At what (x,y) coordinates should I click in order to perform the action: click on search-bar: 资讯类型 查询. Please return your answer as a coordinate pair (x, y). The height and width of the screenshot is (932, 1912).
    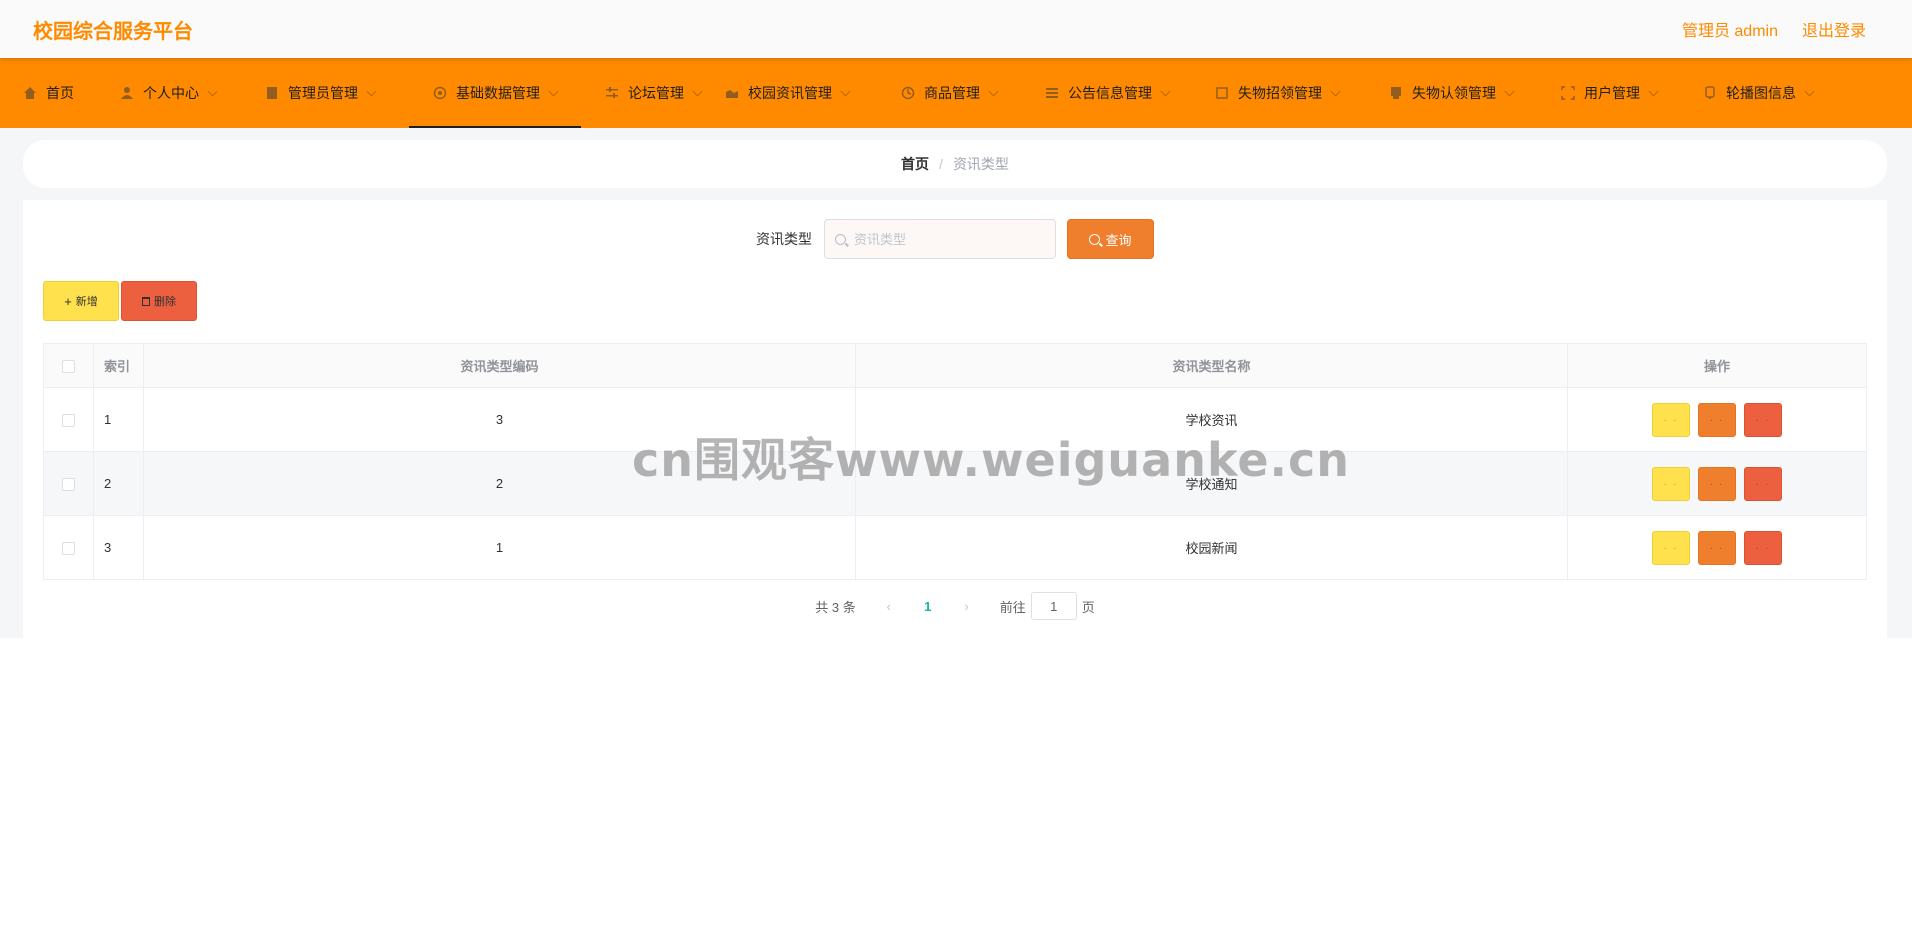
    Looking at the image, I should click on (955, 239).